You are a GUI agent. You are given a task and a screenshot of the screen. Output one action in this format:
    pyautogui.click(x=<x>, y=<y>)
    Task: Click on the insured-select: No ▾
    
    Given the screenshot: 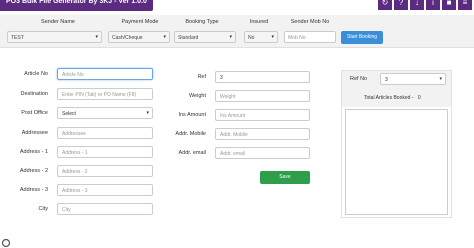 What is the action you would take?
    pyautogui.click(x=261, y=37)
    